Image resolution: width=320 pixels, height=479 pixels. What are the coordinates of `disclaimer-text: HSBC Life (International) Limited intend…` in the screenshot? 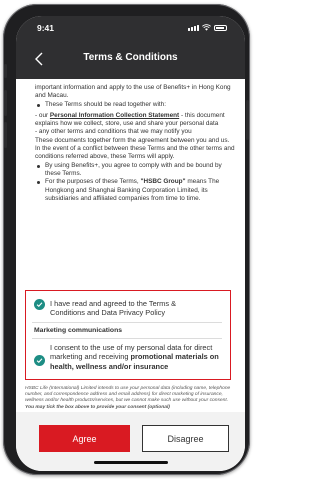 It's located at (128, 395).